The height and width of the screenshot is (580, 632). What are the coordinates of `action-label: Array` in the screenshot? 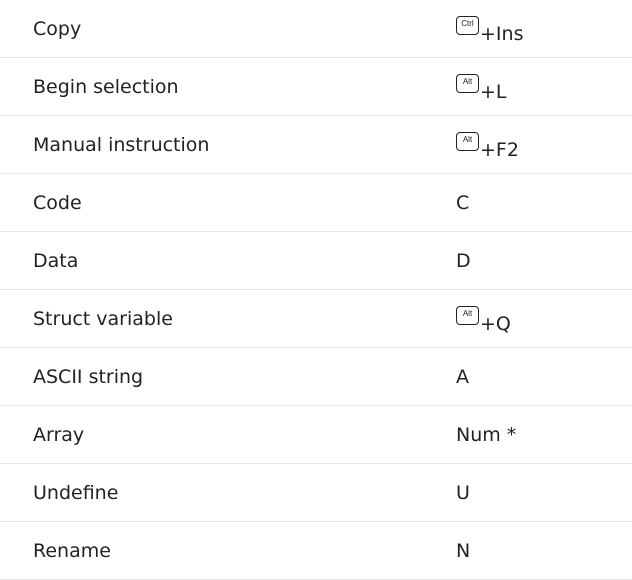 It's located at (59, 434).